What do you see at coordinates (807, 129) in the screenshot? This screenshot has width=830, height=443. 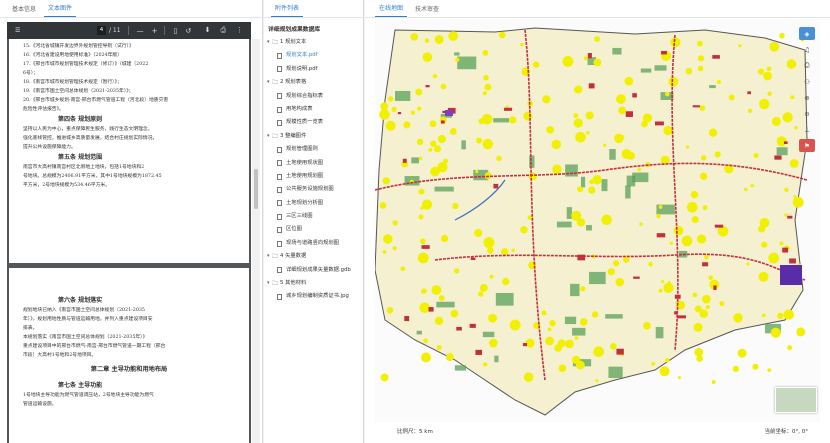 I see `measure-icon: ⟂` at bounding box center [807, 129].